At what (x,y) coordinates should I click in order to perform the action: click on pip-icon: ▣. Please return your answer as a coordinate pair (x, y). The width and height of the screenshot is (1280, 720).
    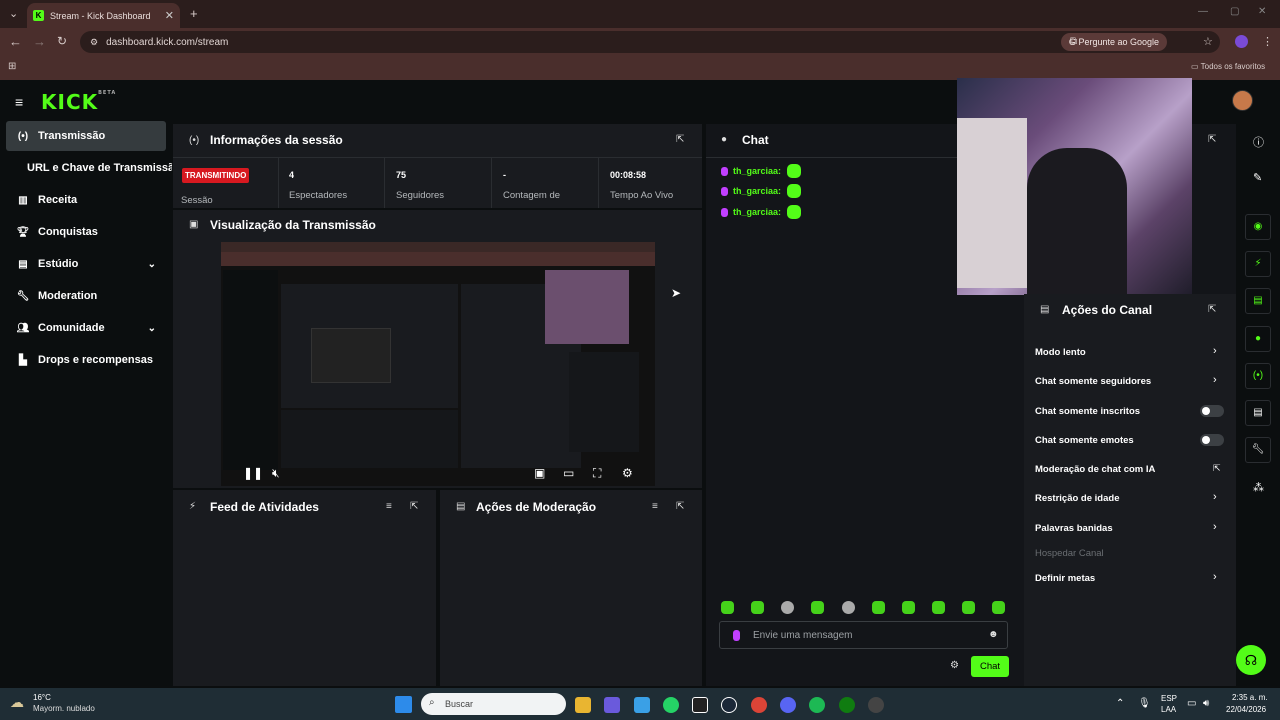
    Looking at the image, I should click on (539, 473).